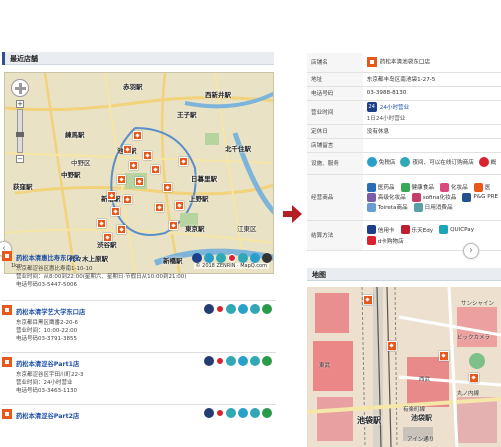  Describe the element at coordinates (218, 95) in the screenshot. I see `map-station-label: 西新井駅` at that location.